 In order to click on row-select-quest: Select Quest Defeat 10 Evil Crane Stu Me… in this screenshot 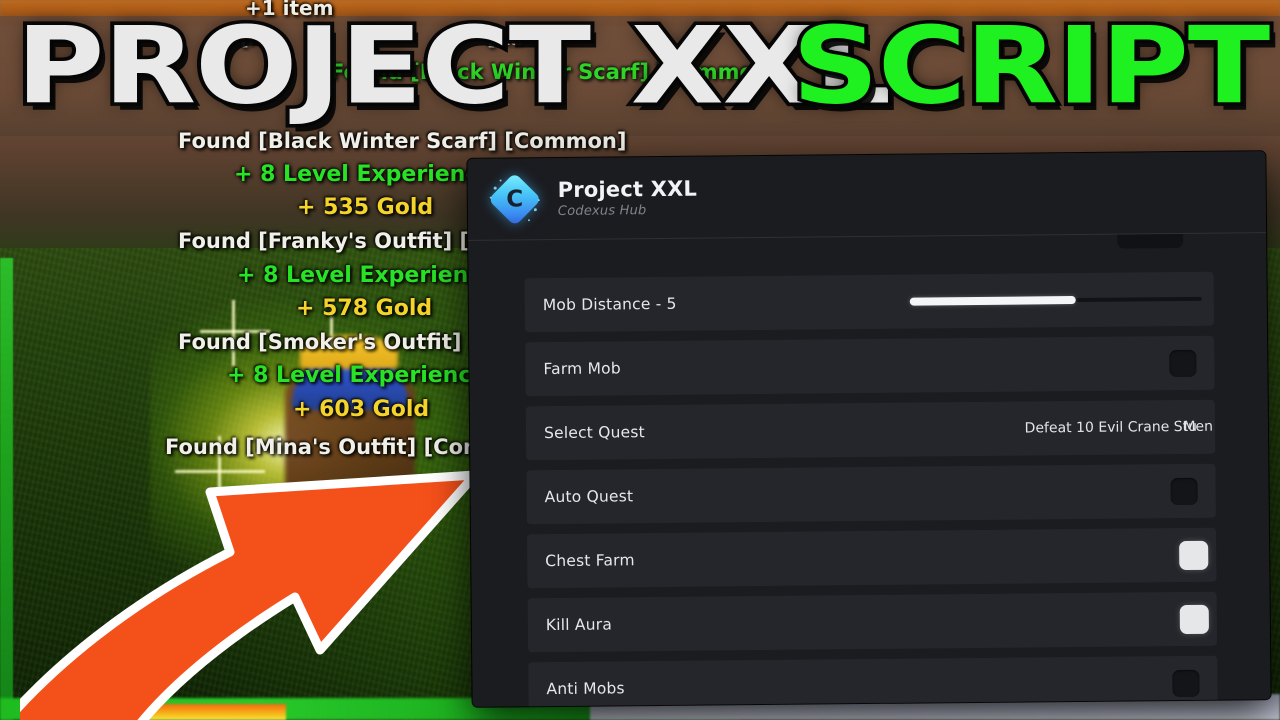, I will do `click(870, 430)`.